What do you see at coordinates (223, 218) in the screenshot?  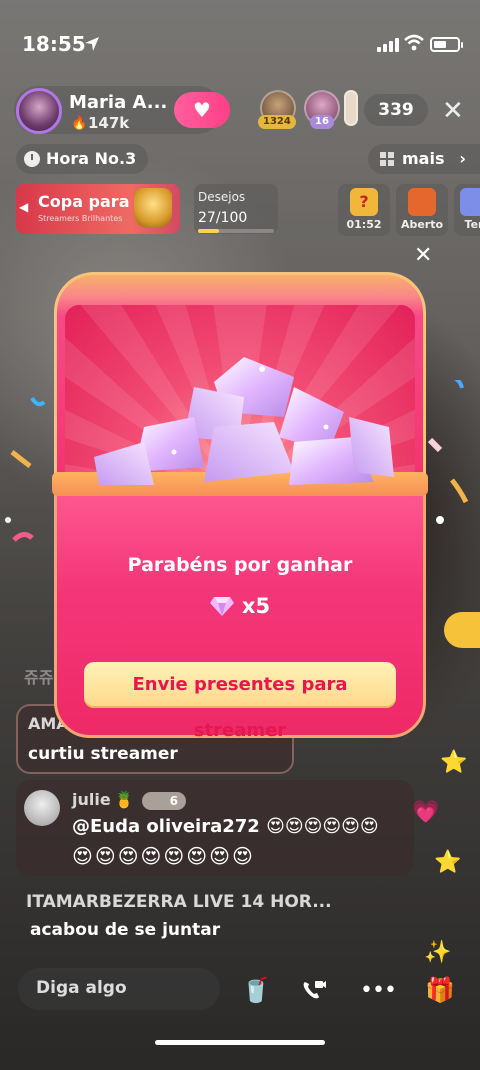 I see `wish-count: 27/100` at bounding box center [223, 218].